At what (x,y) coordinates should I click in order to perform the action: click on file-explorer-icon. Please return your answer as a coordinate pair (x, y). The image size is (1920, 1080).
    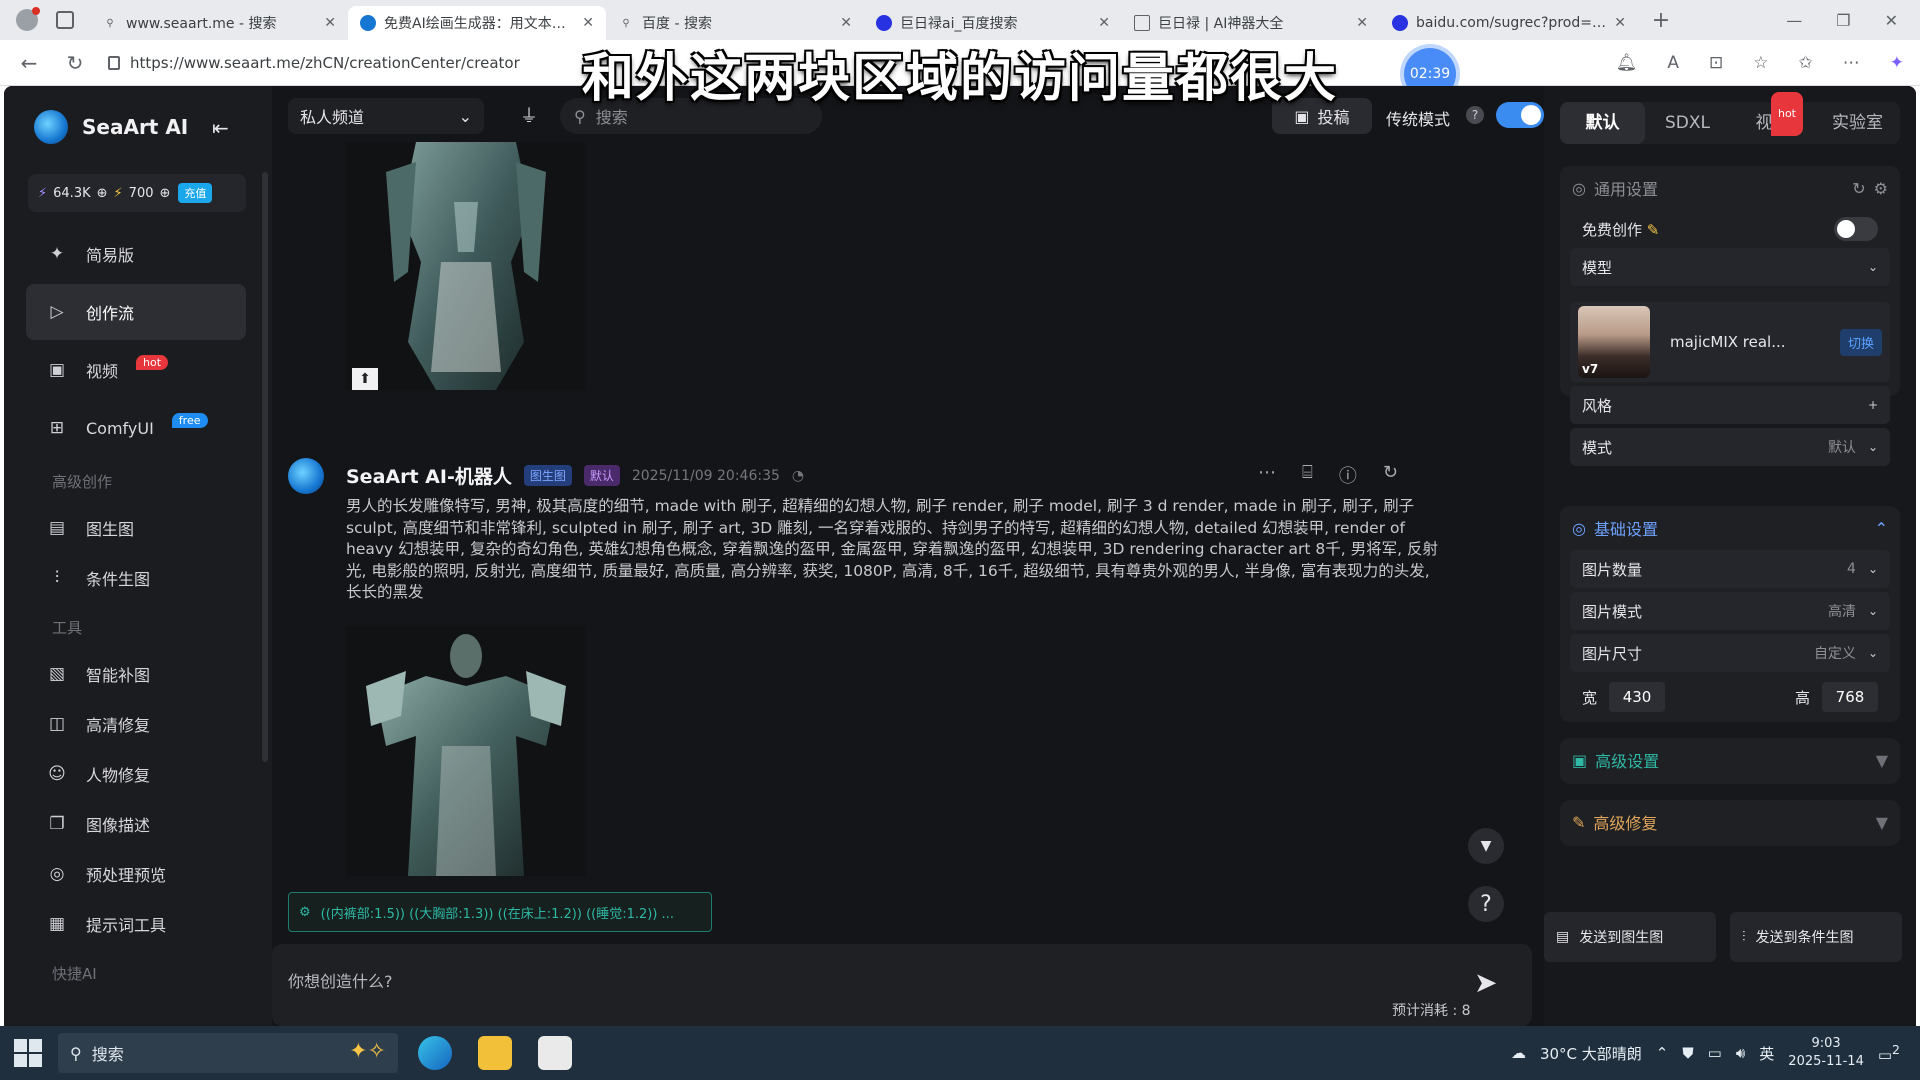
    Looking at the image, I should click on (495, 1053).